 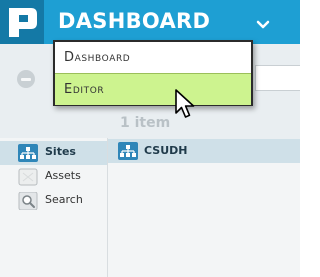 I want to click on search-input, so click(x=277, y=78).